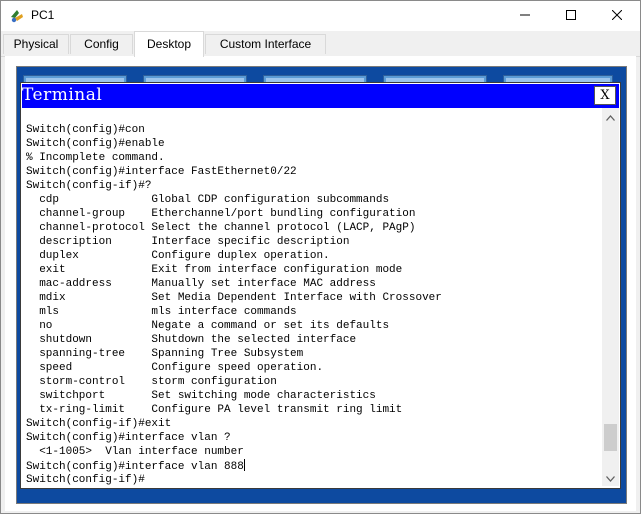  I want to click on terminal-header: Terminal X, so click(320, 96).